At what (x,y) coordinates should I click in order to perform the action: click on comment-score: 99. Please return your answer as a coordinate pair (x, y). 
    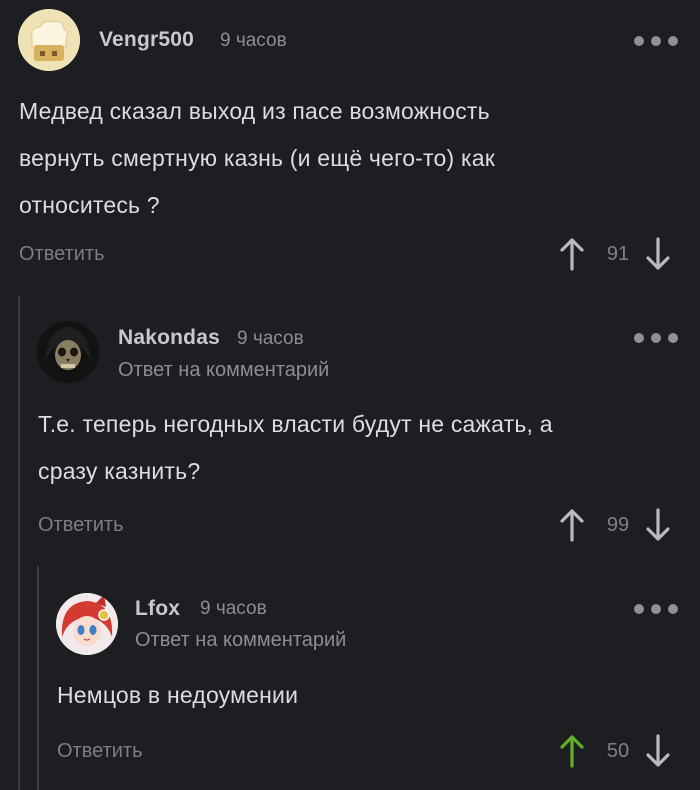
    Looking at the image, I should click on (618, 524).